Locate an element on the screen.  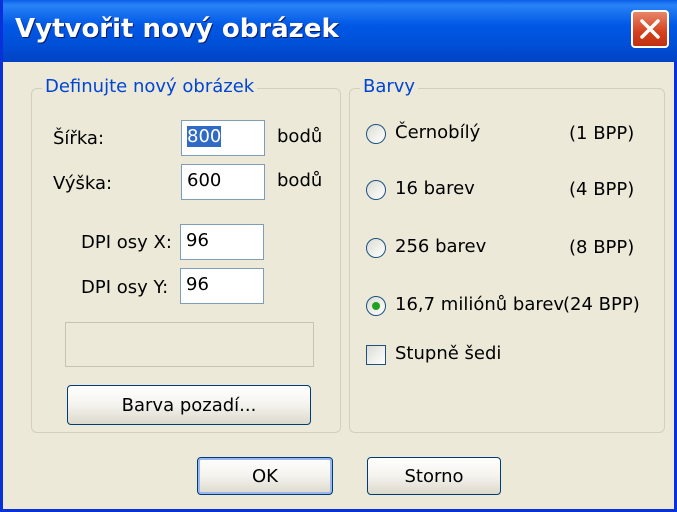
dpi-x-value: 96 is located at coordinates (197, 240).